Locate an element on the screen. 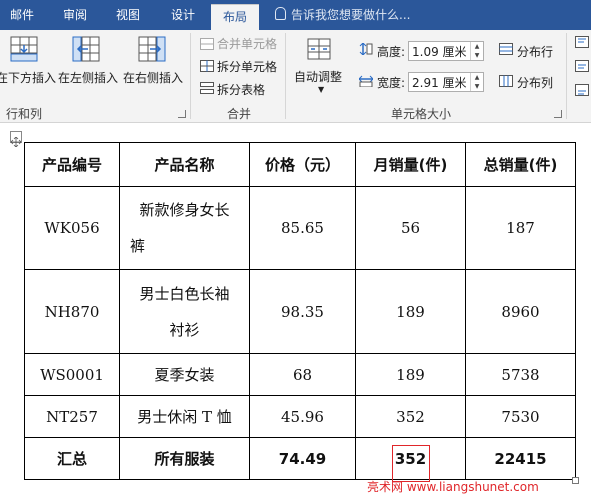  table-cell: 74.49 is located at coordinates (302, 458).